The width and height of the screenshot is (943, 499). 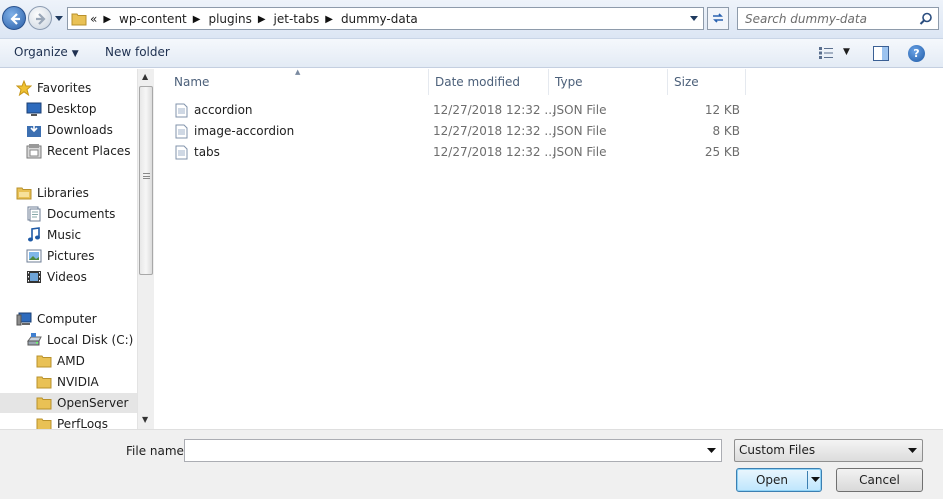 I want to click on back-button, so click(x=14, y=18).